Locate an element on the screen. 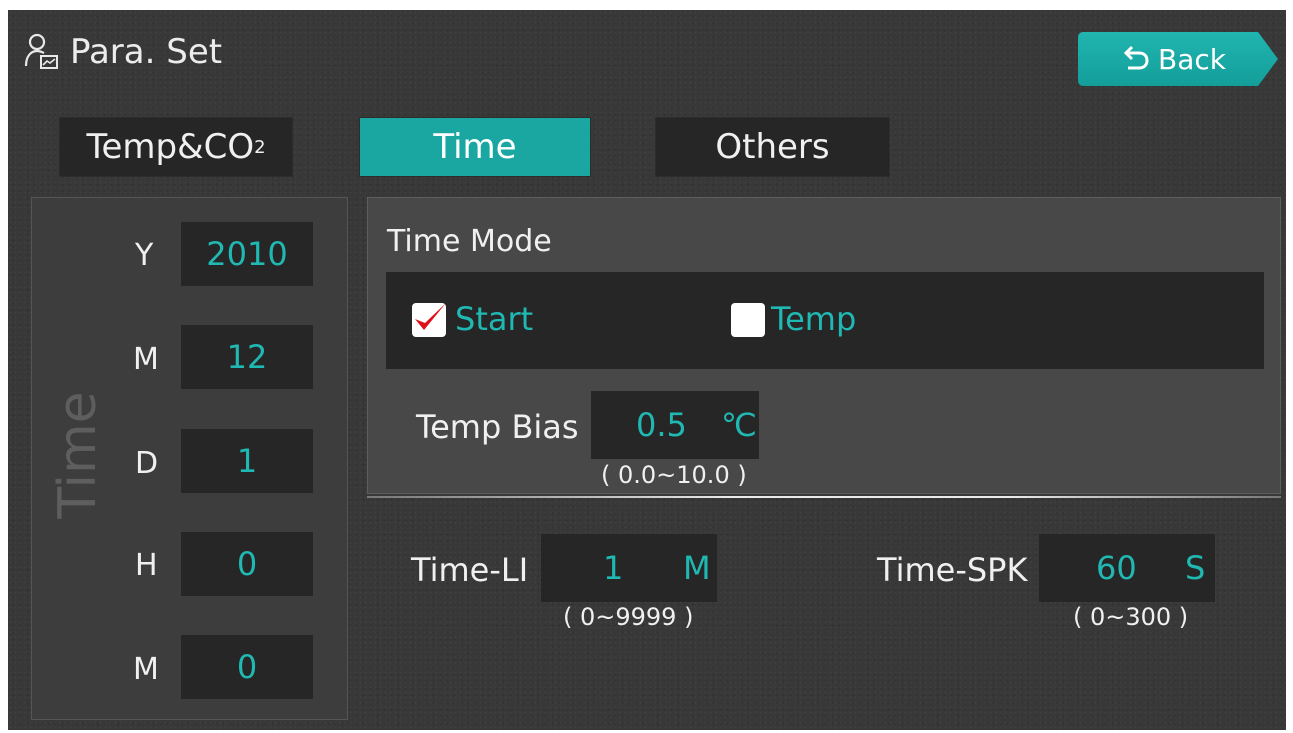  time-mode-title: Time Mode is located at coordinates (469, 241).